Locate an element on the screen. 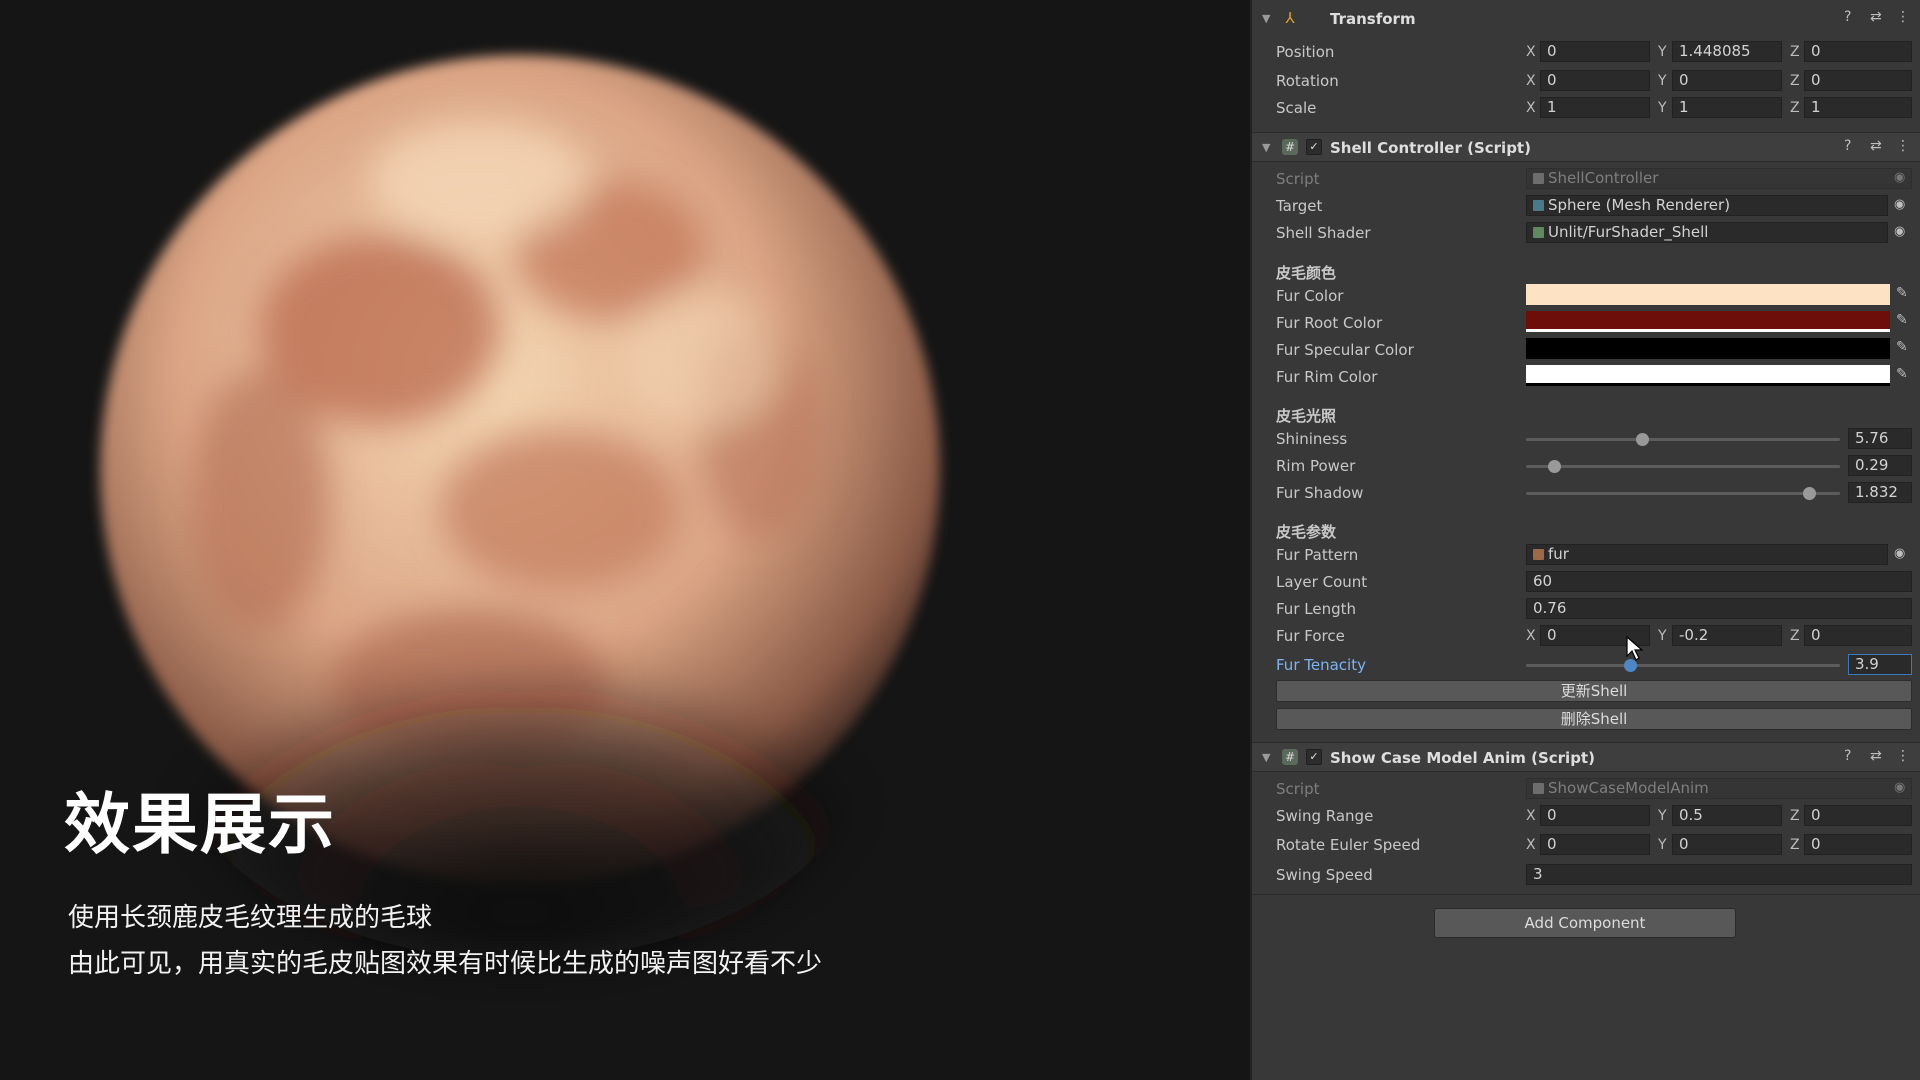  fur-force-z-field: 0 is located at coordinates (1858, 635).